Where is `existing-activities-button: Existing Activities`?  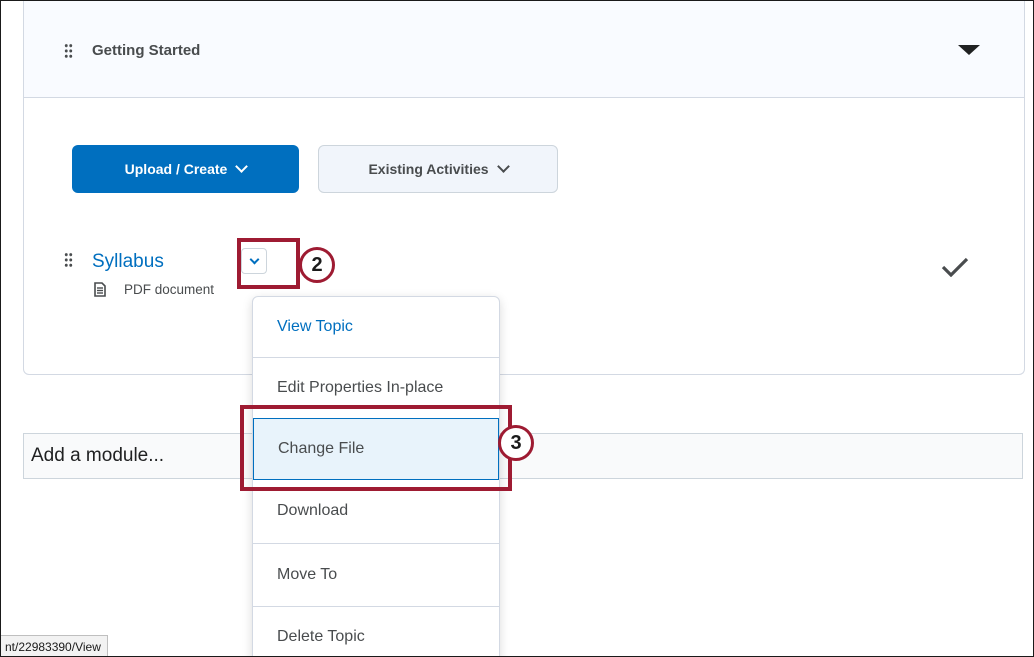
existing-activities-button: Existing Activities is located at coordinates (438, 169).